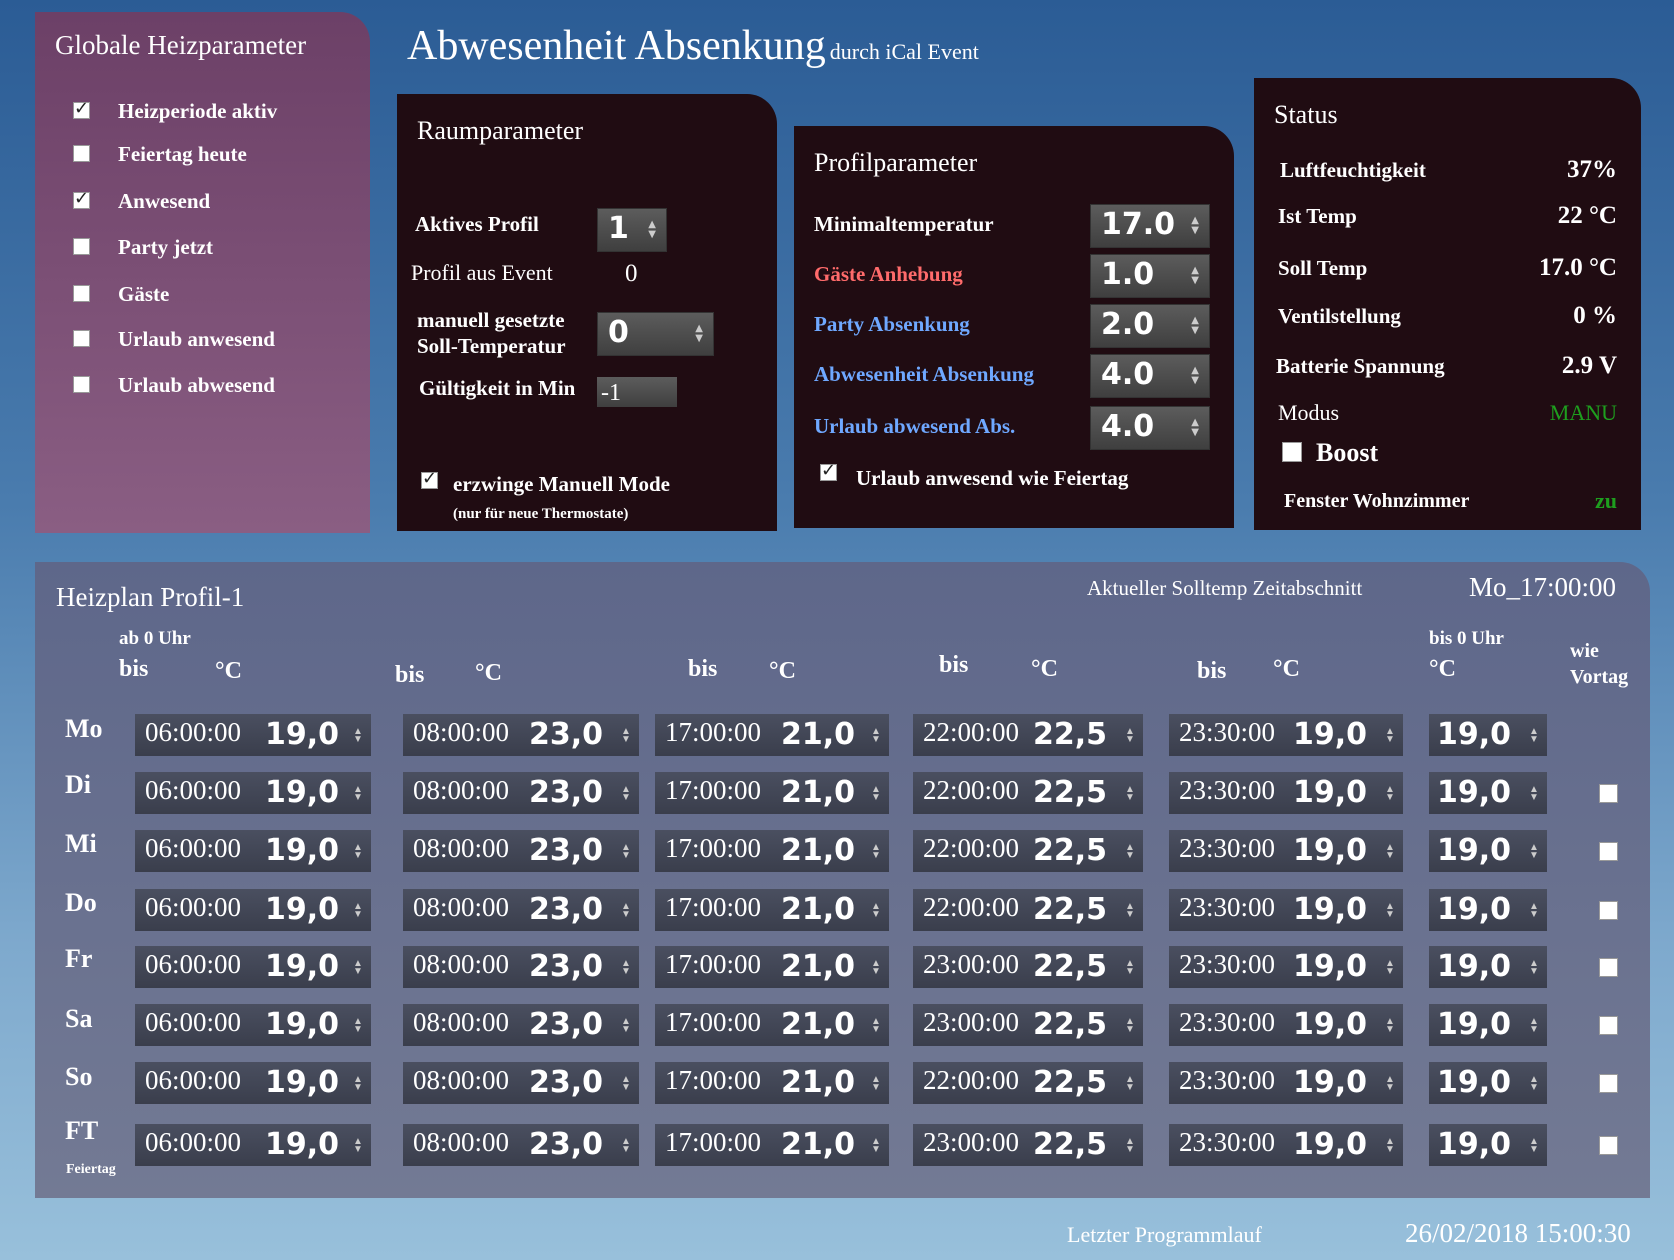 This screenshot has width=1674, height=1260. Describe the element at coordinates (655, 334) in the screenshot. I see `manual-temp-stepper: 0 ▲ ▼` at that location.